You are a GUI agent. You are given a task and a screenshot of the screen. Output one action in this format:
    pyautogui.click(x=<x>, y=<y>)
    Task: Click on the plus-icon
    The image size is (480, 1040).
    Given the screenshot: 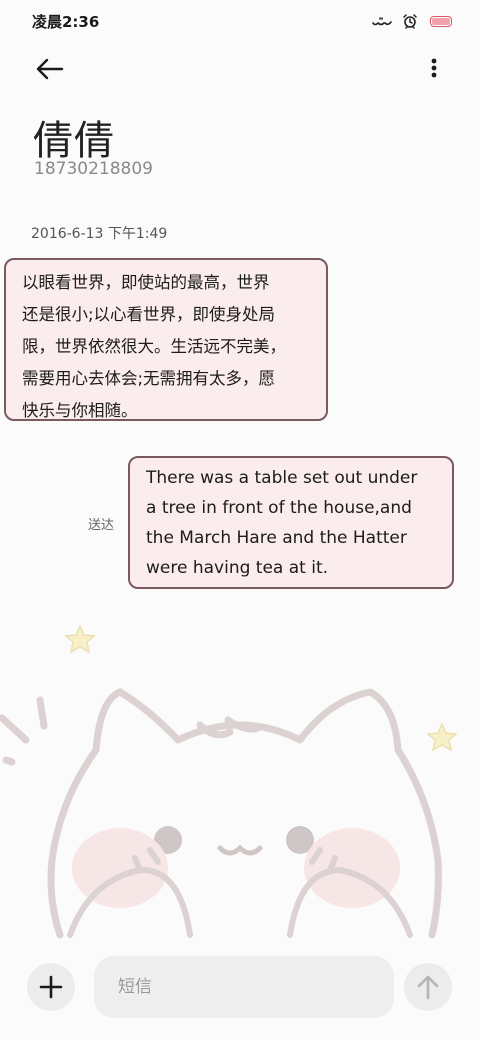 What is the action you would take?
    pyautogui.click(x=51, y=987)
    